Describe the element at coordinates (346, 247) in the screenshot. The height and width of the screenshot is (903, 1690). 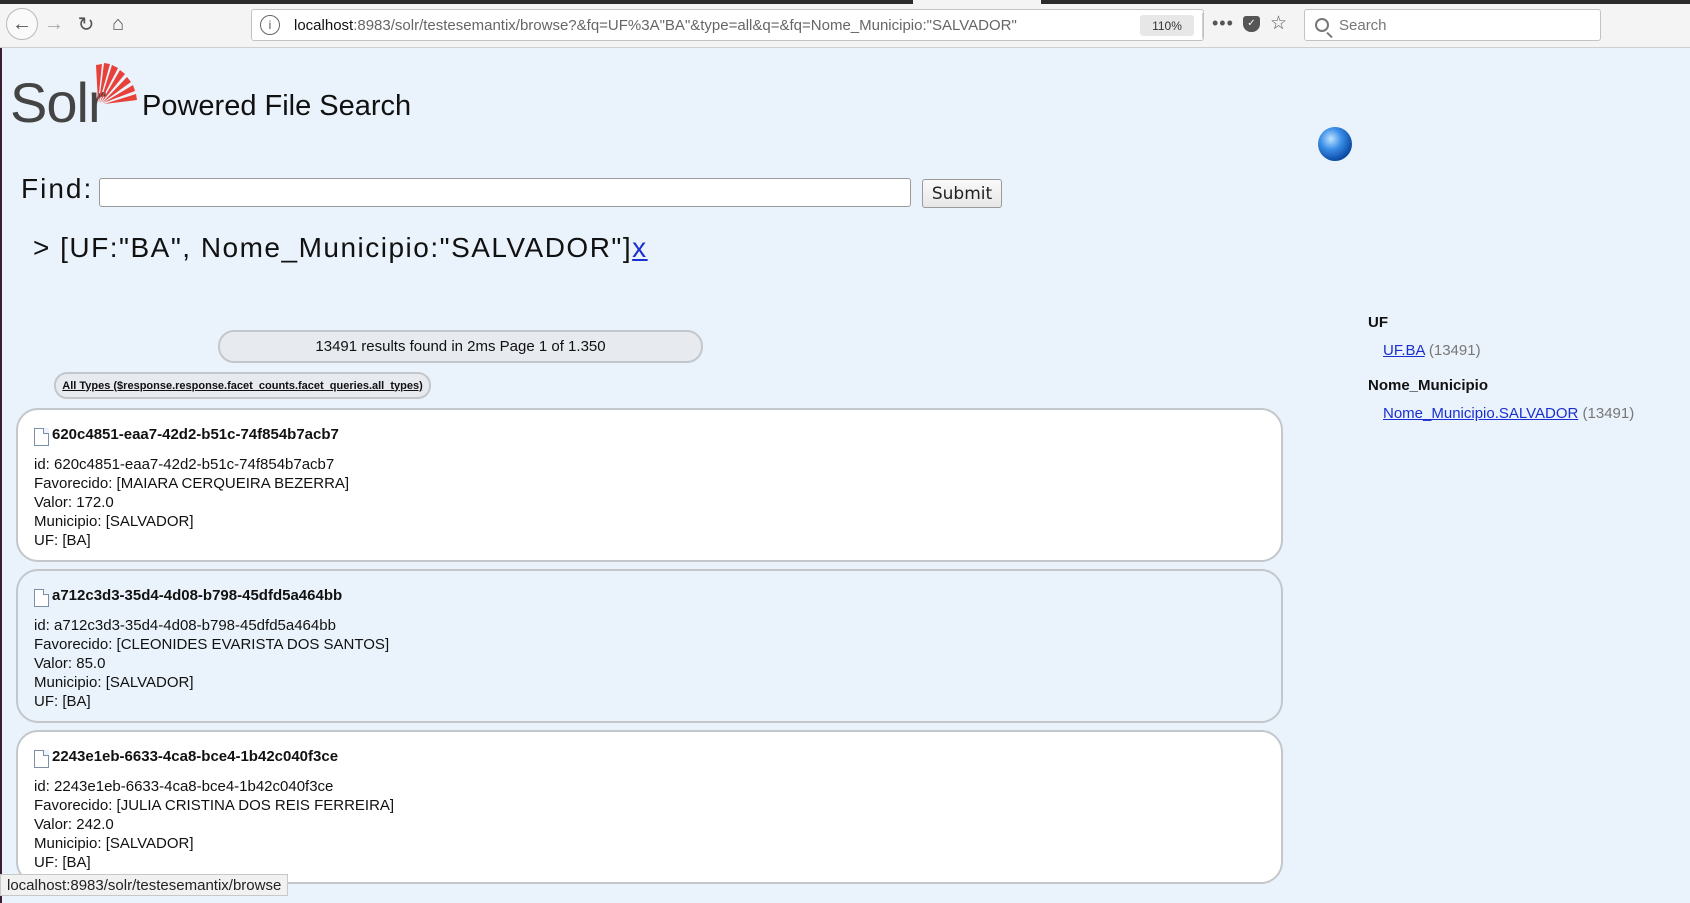
I see `filter-text: [UF:"BA", Nome_Municipio:"SALVADOR"]` at that location.